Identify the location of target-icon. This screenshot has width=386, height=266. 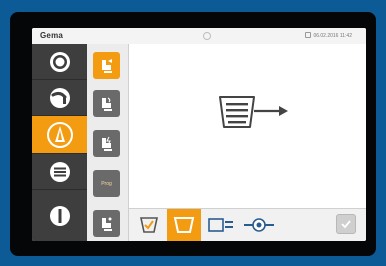
(59, 61).